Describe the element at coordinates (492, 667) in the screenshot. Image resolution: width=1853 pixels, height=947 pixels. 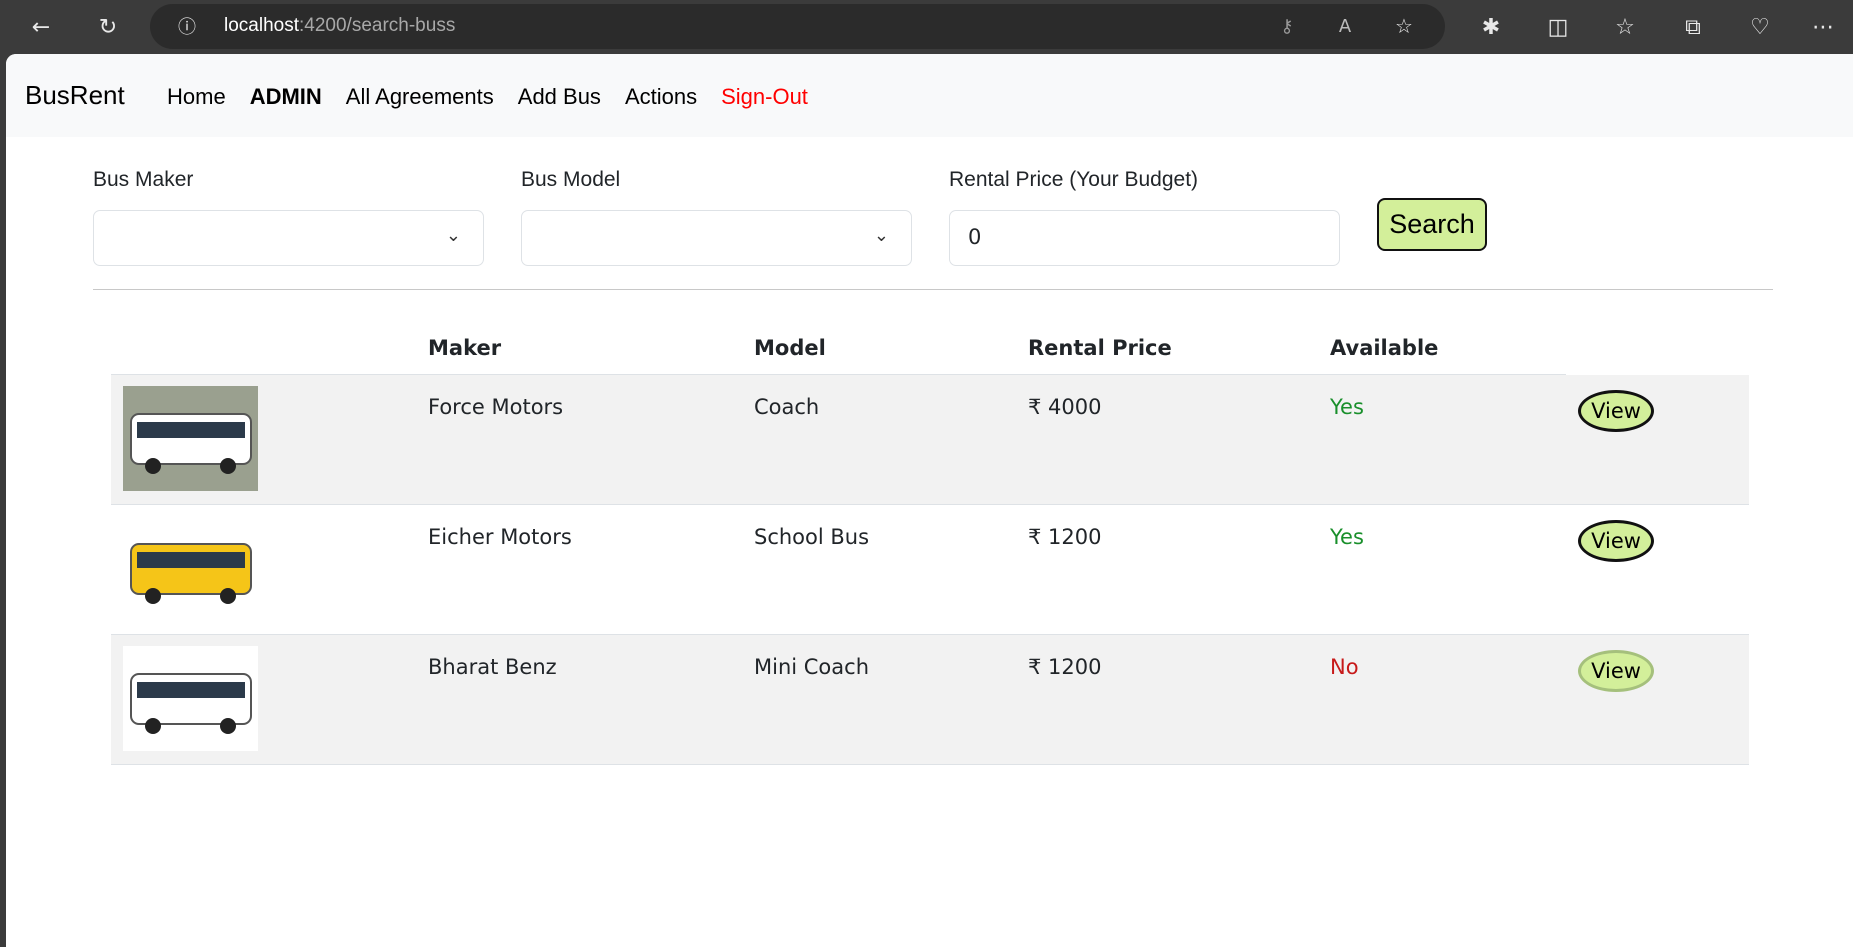
I see `maker-cell: Bharat Benz` at that location.